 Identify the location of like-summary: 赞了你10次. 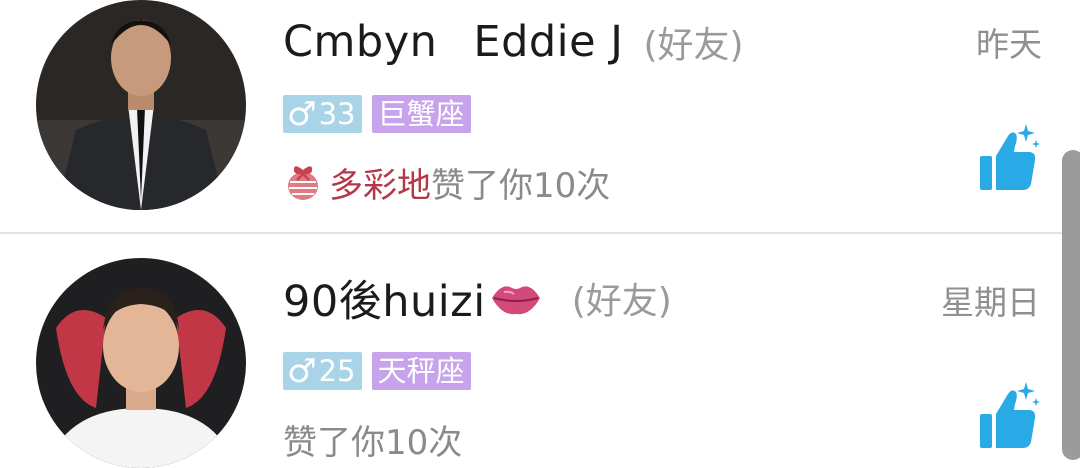
(372, 439).